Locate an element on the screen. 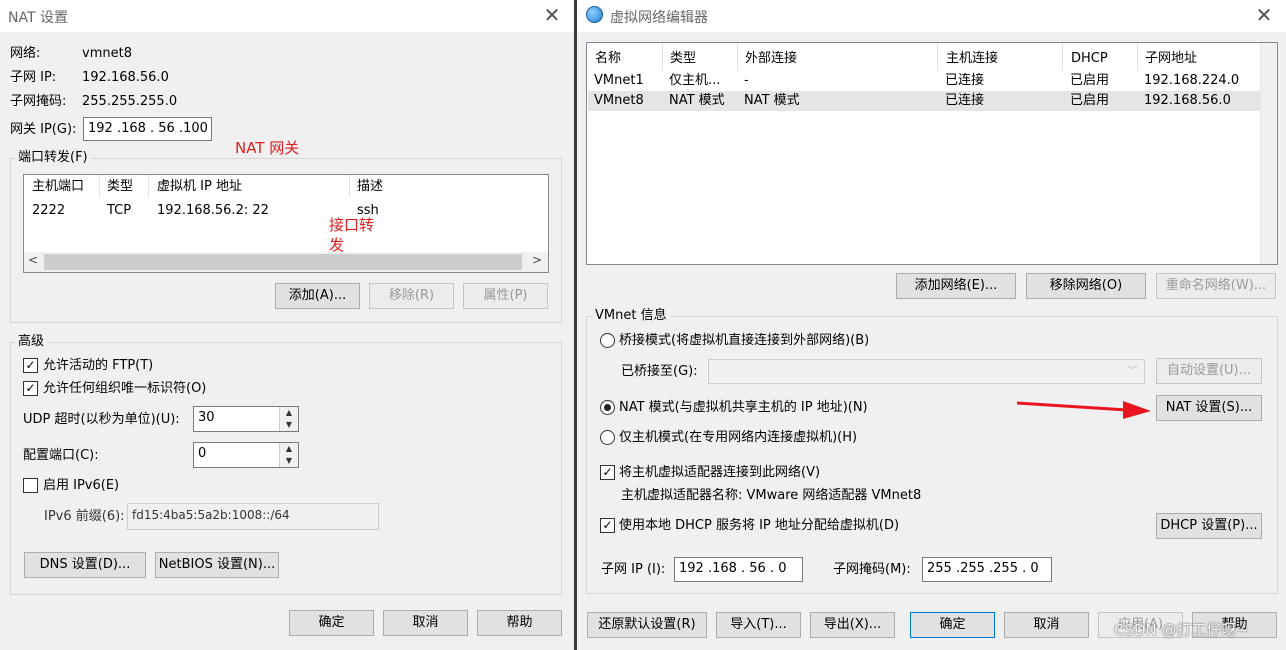  remove-port-button: 移除(R) is located at coordinates (411, 296).